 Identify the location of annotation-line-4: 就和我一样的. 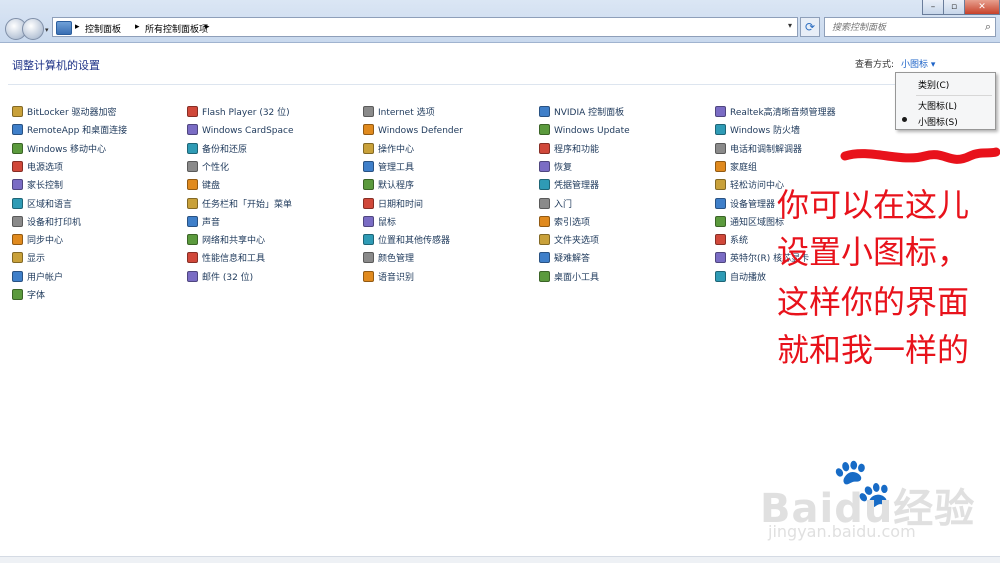
(873, 350).